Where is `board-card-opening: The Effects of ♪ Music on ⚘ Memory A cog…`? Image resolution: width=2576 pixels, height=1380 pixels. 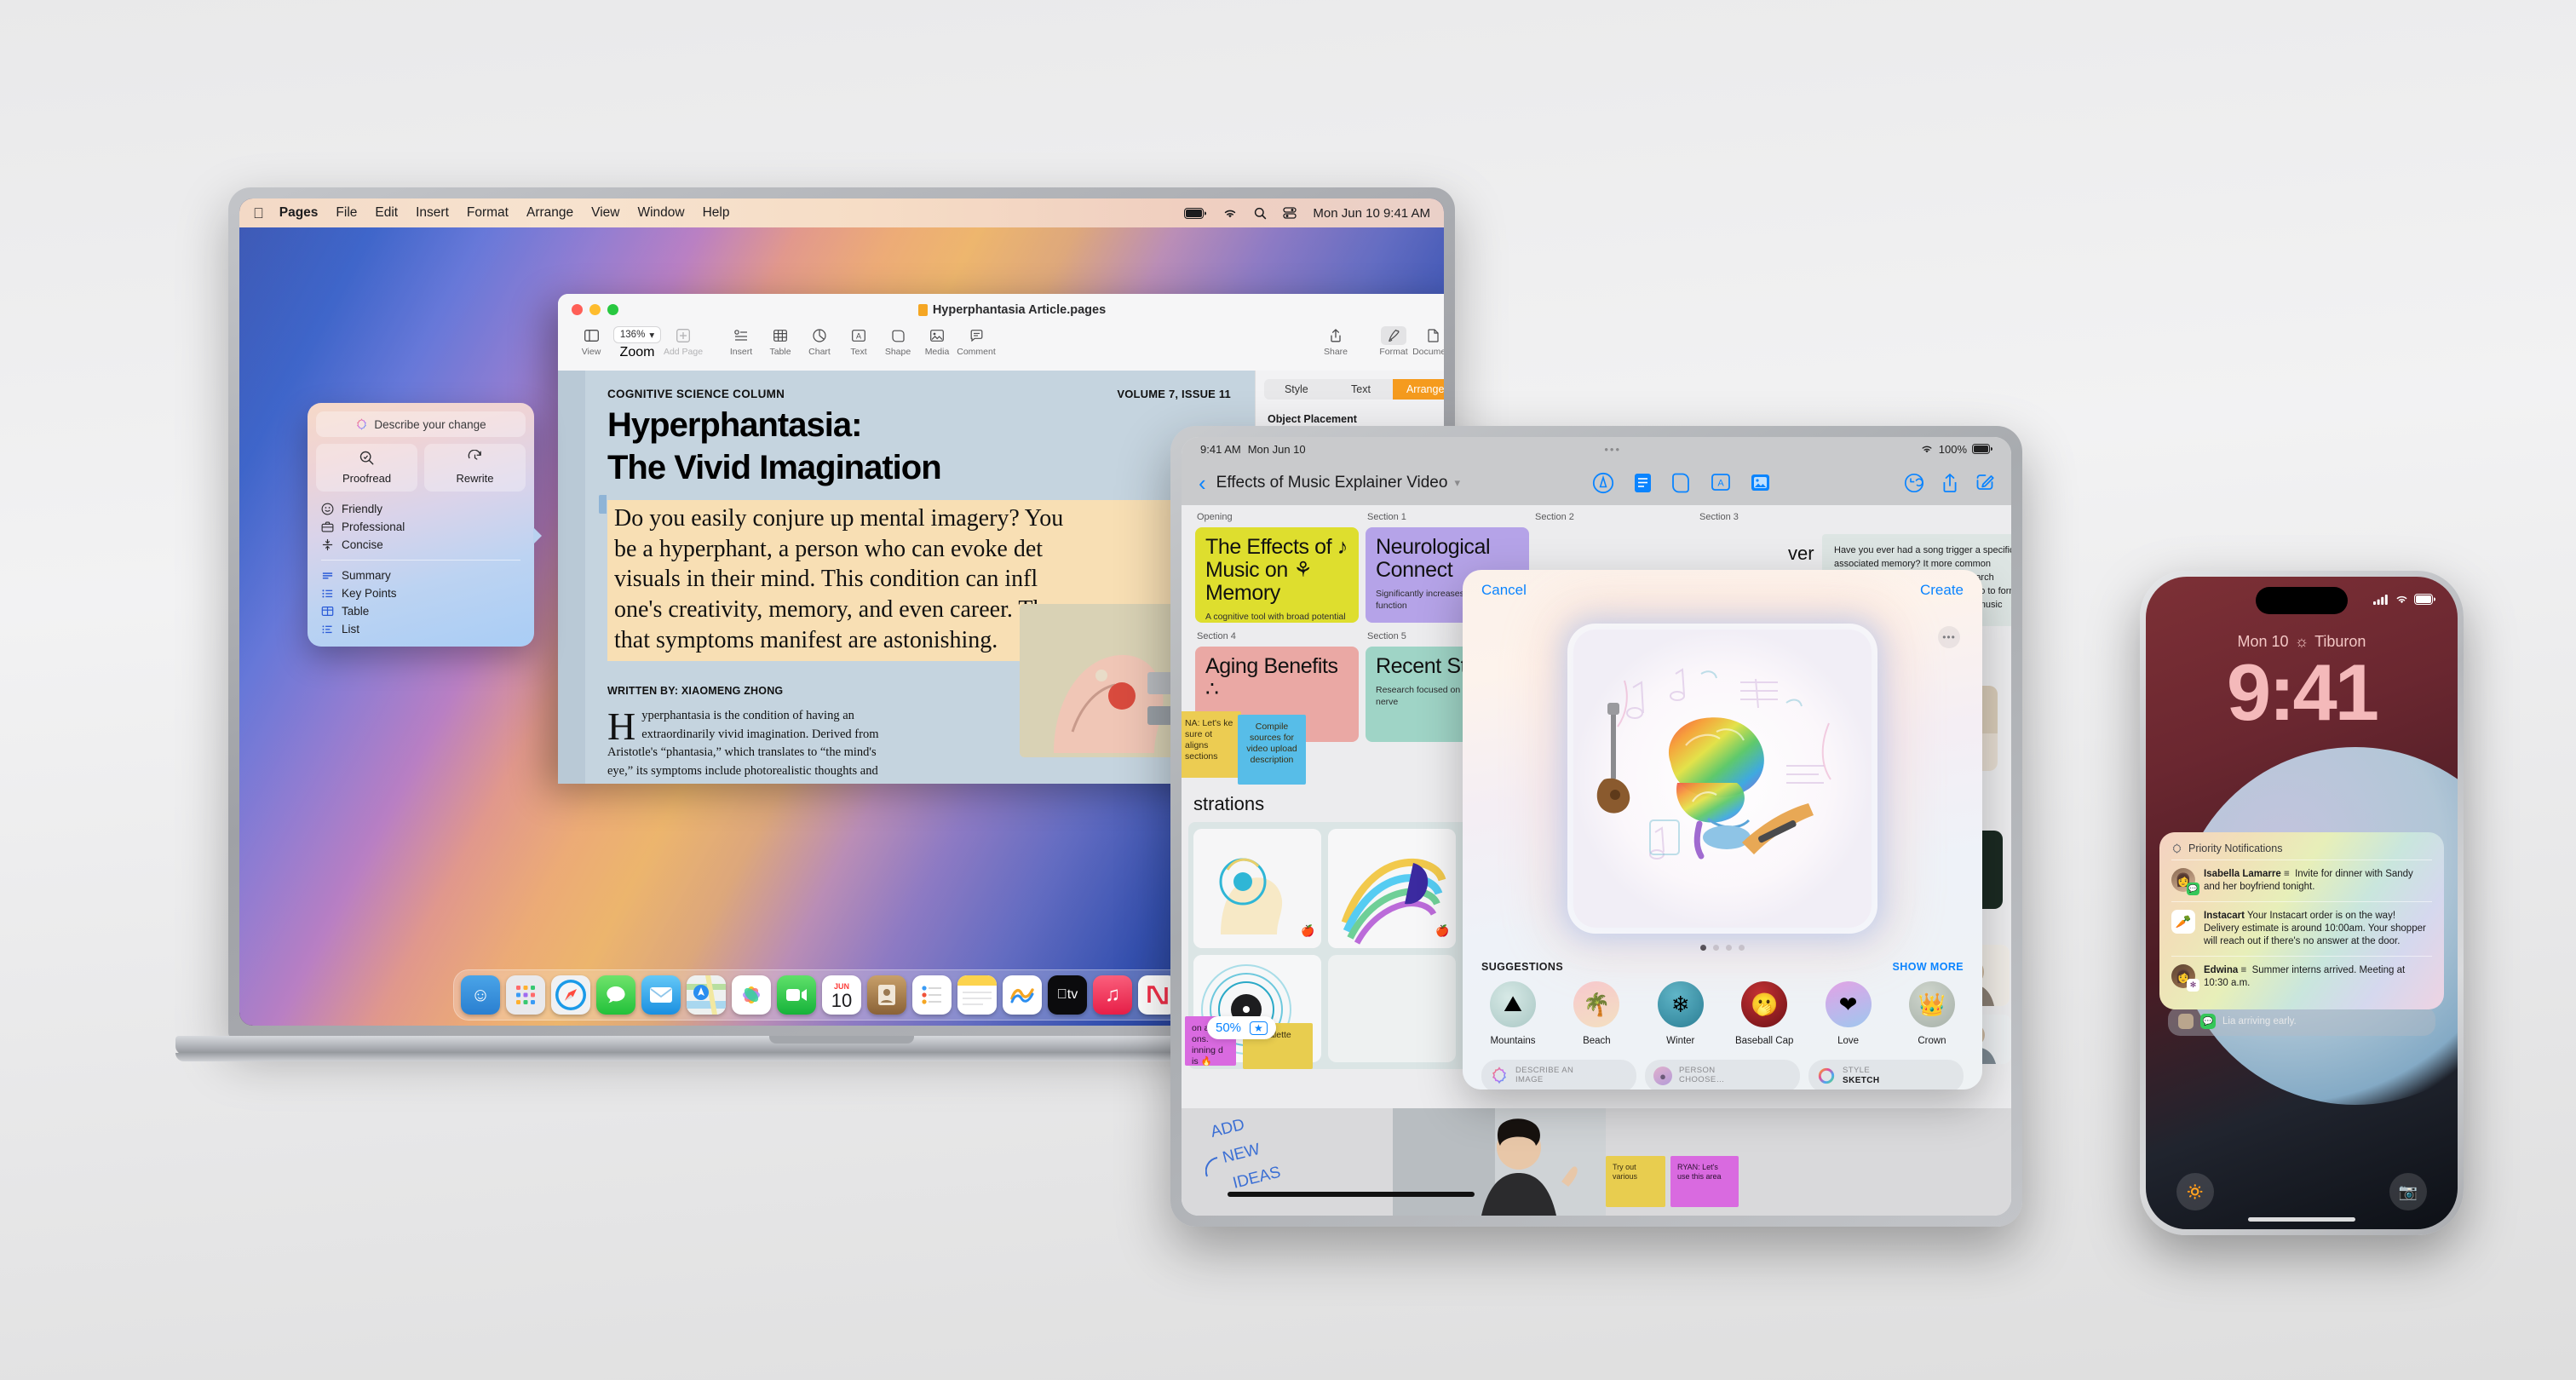
board-card-opening: The Effects of ♪ Music on ⚘ Memory A cog… is located at coordinates (1277, 575).